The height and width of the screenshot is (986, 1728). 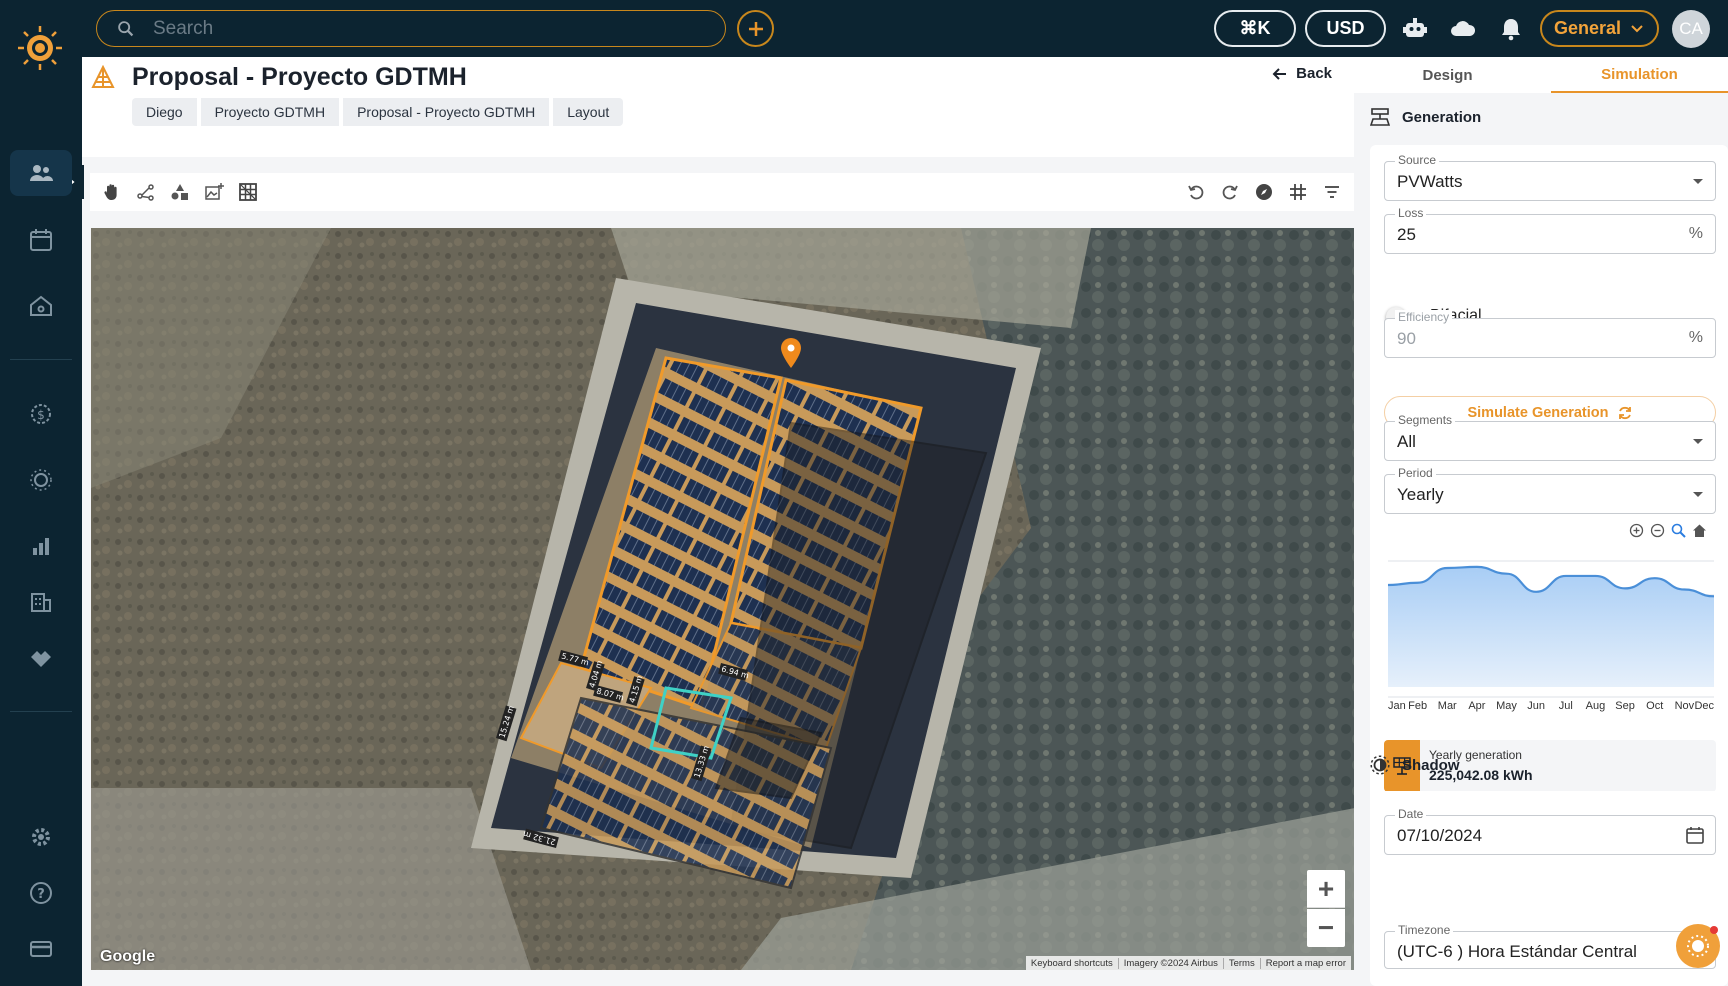 What do you see at coordinates (1417, 706) in the screenshot?
I see `x-tick-label: Feb` at bounding box center [1417, 706].